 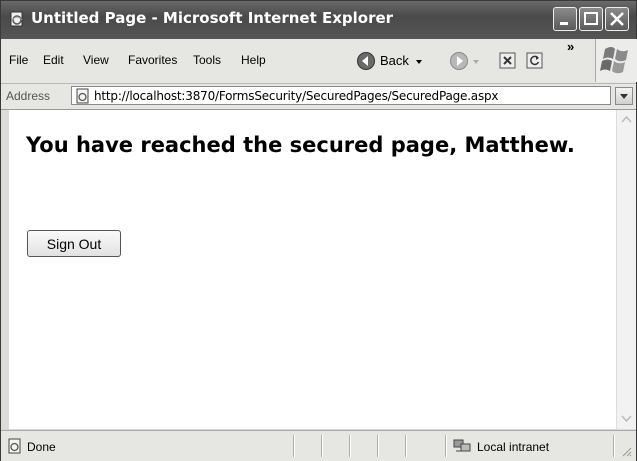 I want to click on minimize-button, so click(x=565, y=19).